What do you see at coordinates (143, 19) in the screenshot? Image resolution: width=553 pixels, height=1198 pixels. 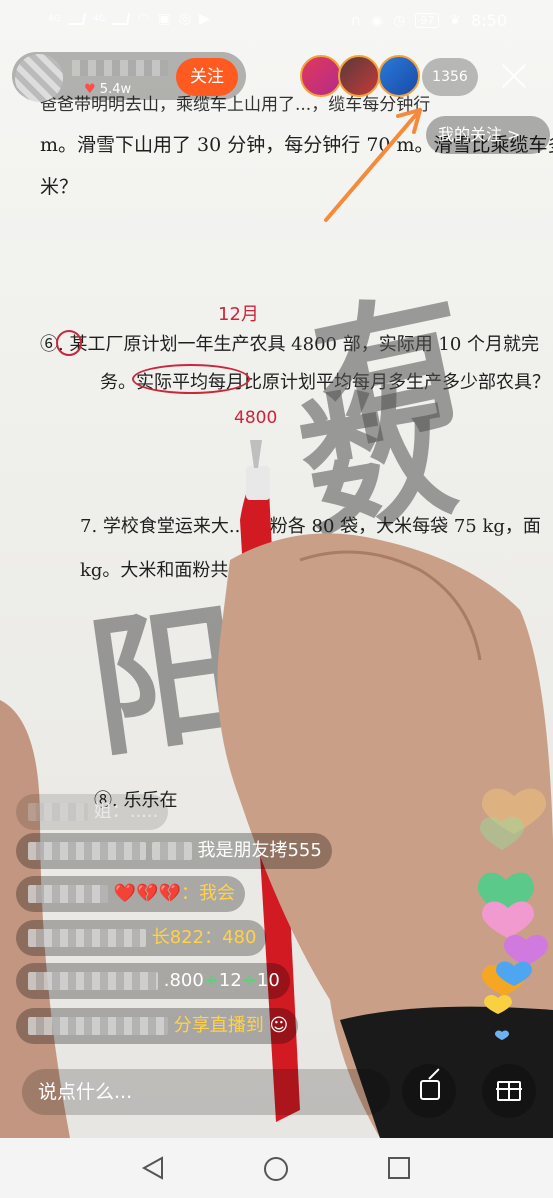 I see `wifi-icon: ◠` at bounding box center [143, 19].